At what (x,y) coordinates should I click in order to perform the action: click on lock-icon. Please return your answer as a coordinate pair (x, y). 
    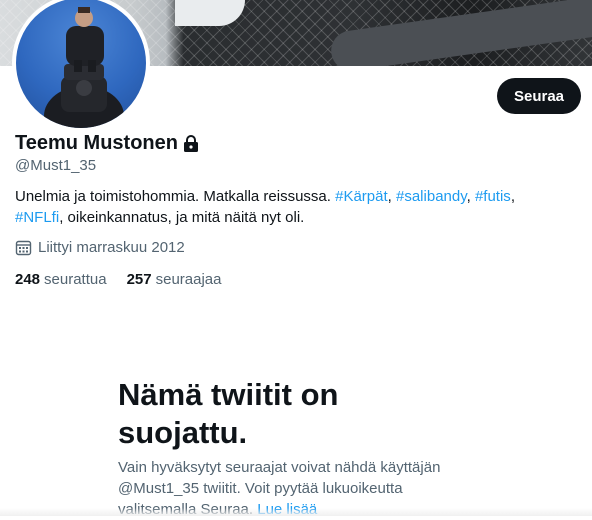
    Looking at the image, I should click on (191, 143).